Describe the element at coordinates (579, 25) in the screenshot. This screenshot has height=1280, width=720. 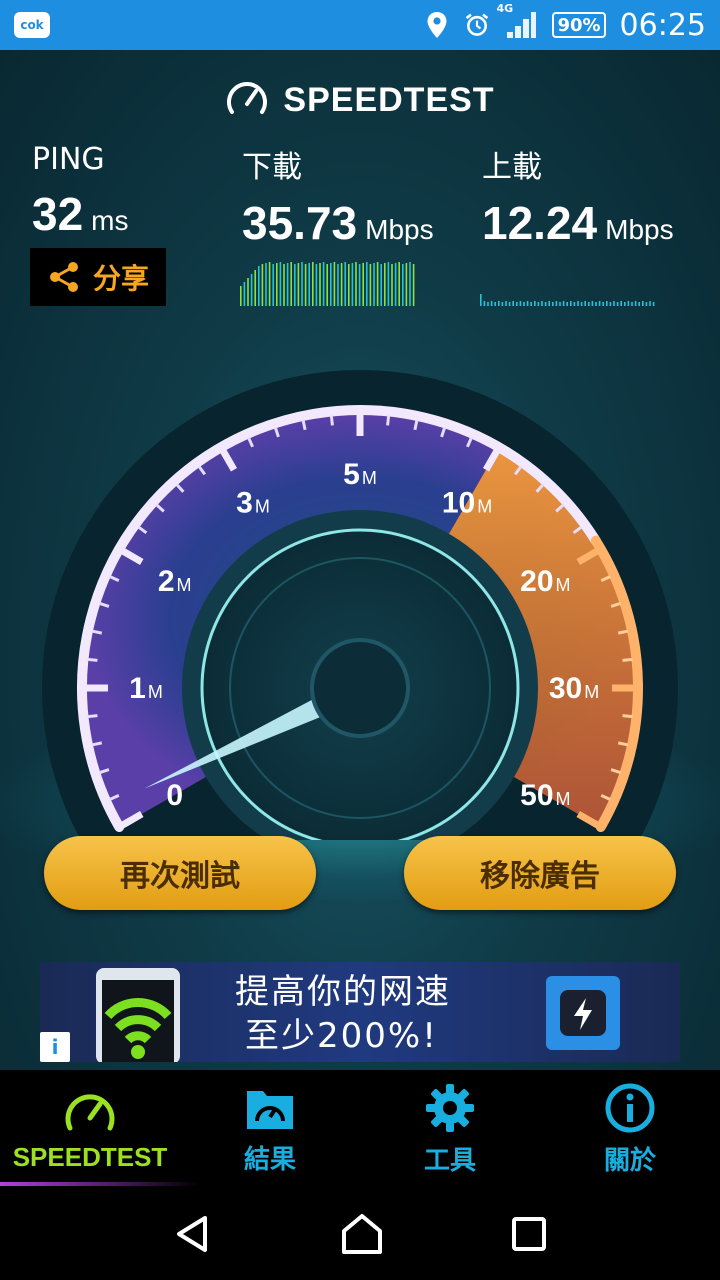
I see `battery-indicator: 90%` at that location.